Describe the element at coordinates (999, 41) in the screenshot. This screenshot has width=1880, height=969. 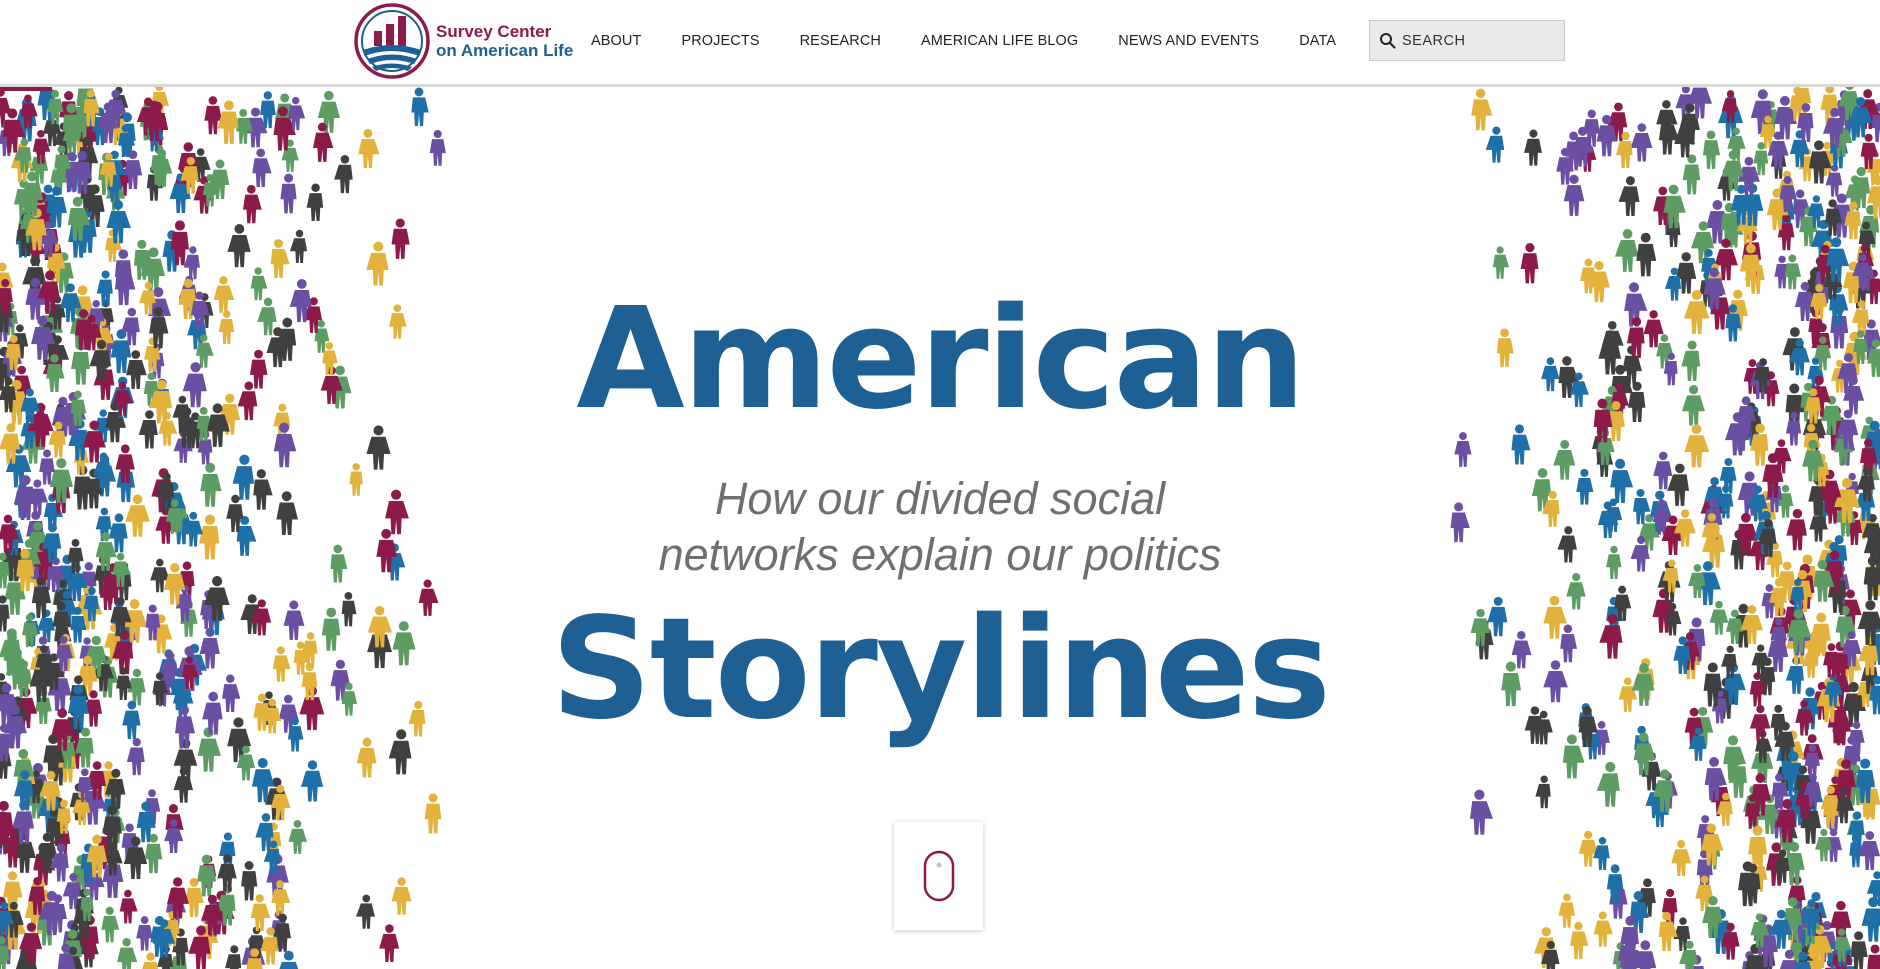
I see `nav-item-american-life-blog: AMERICAN LIFE BLOG` at that location.